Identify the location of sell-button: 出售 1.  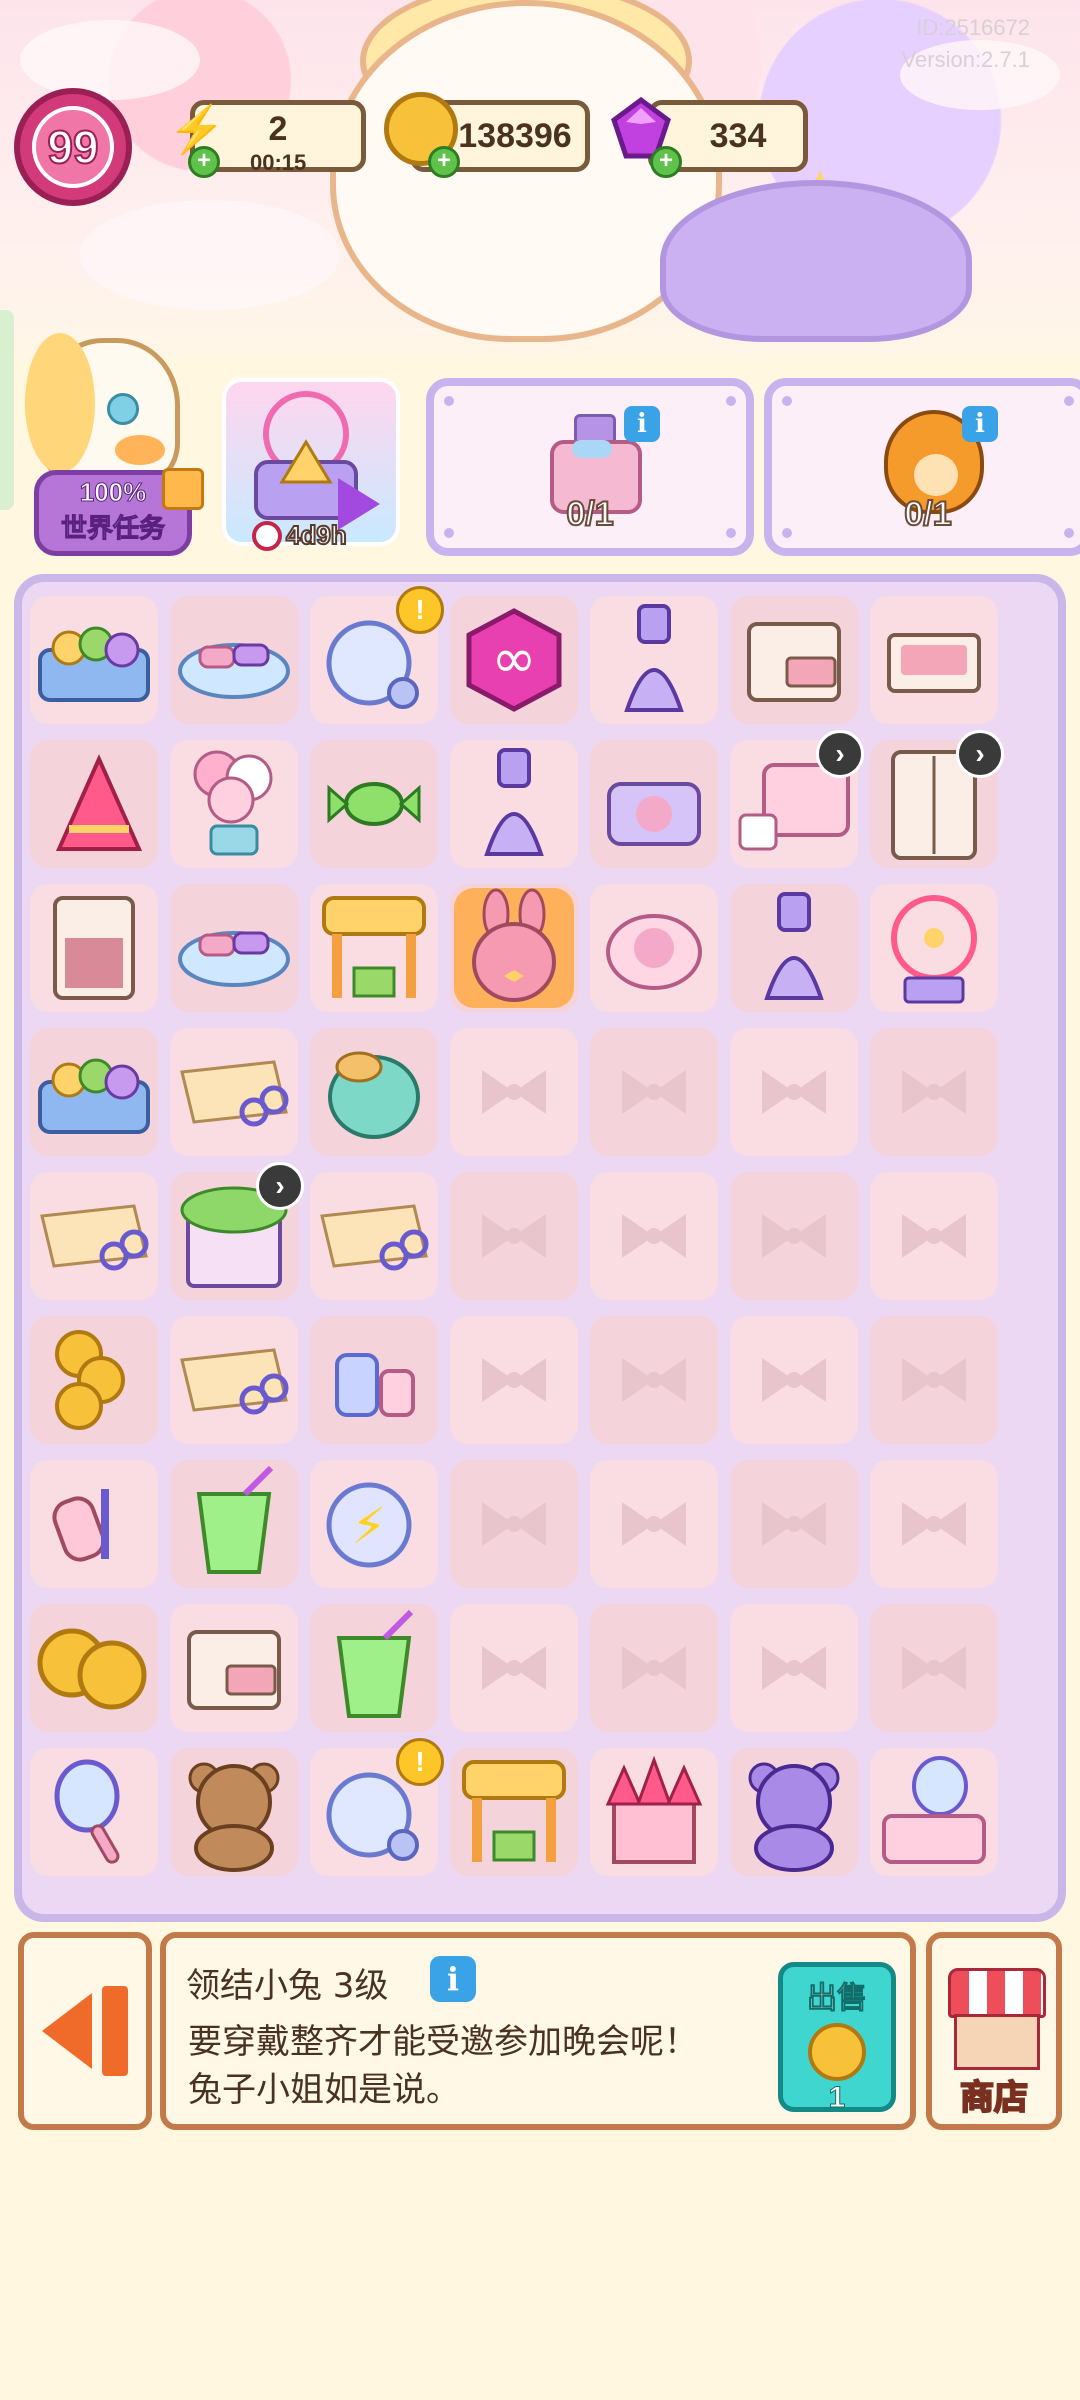
(837, 2038).